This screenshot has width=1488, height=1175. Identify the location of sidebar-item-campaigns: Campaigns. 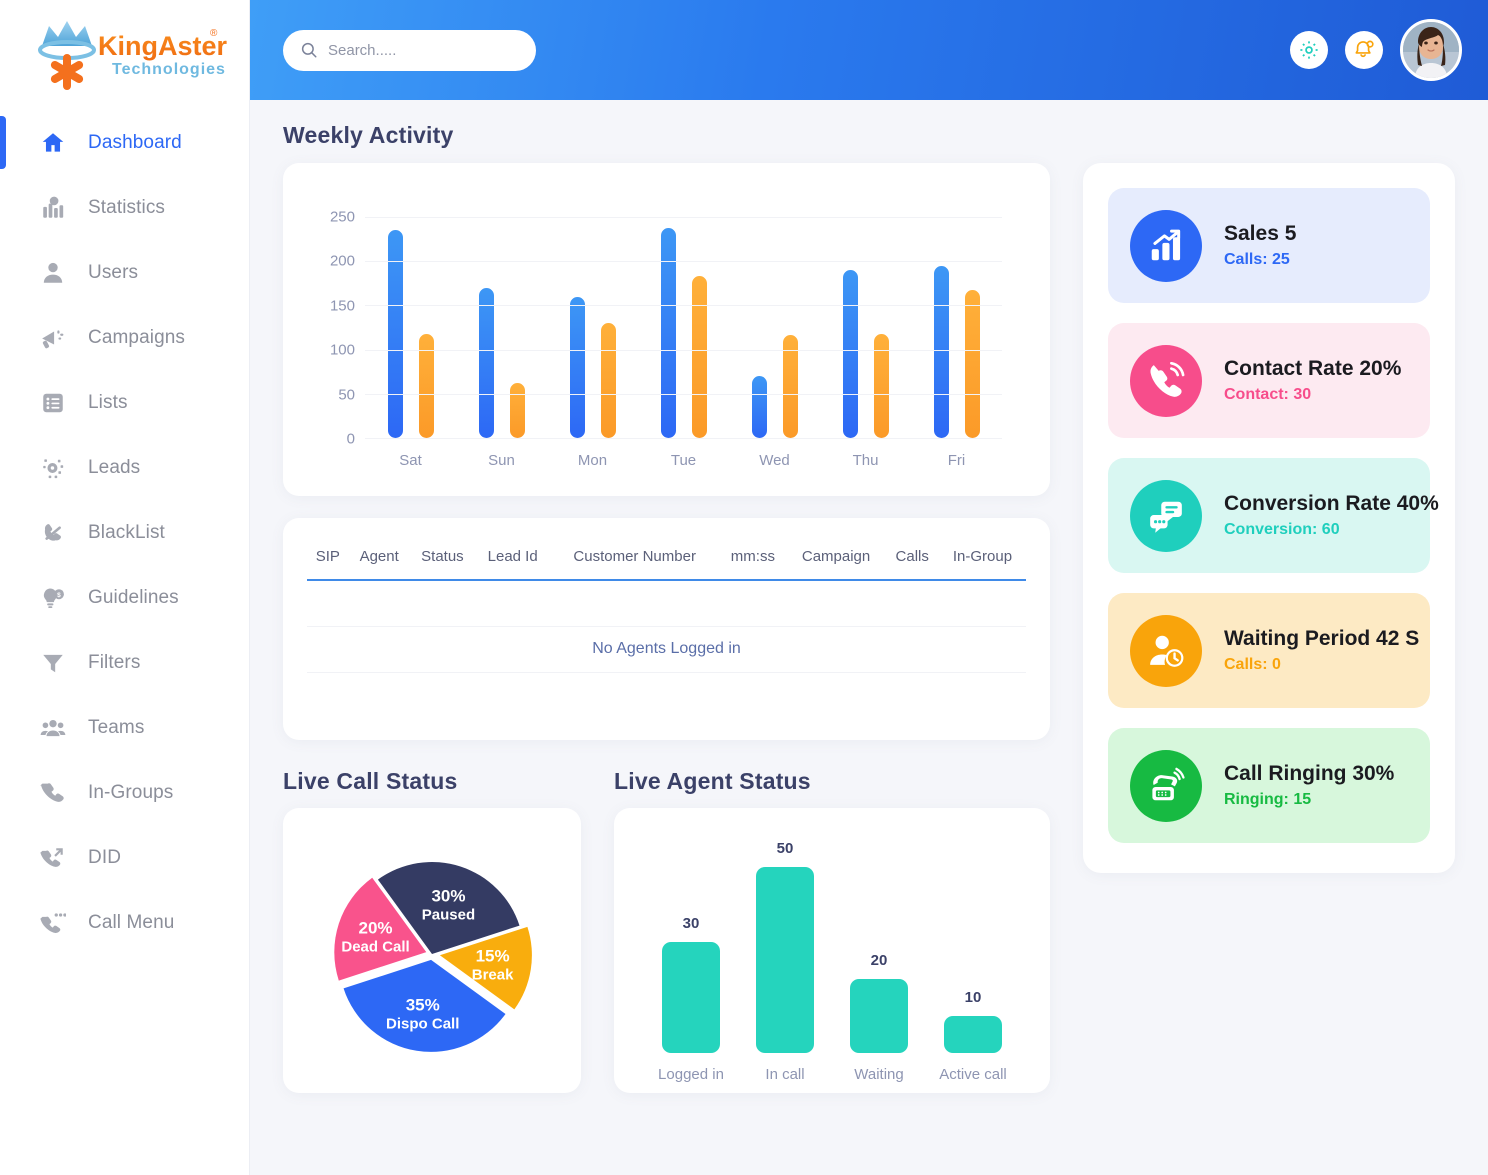
(124, 337).